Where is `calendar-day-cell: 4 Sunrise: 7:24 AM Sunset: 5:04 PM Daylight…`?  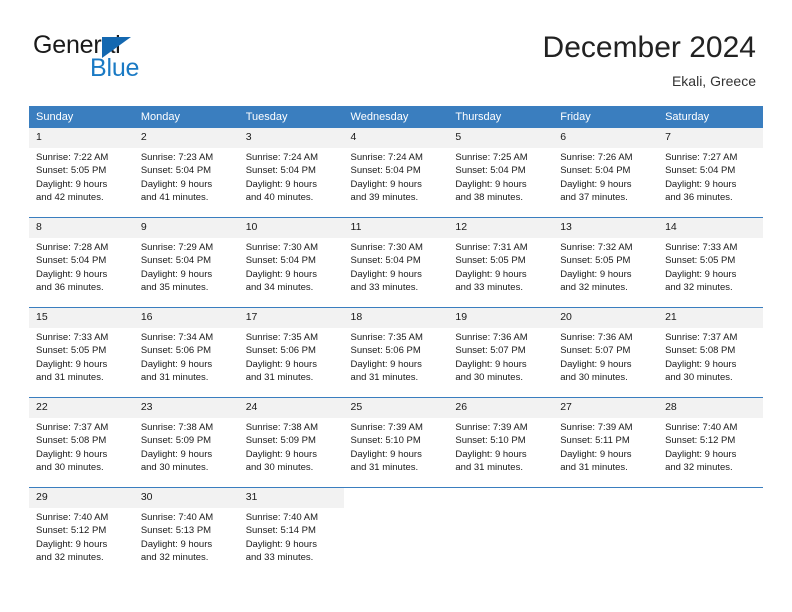 calendar-day-cell: 4 Sunrise: 7:24 AM Sunset: 5:04 PM Daylight… is located at coordinates (396, 172).